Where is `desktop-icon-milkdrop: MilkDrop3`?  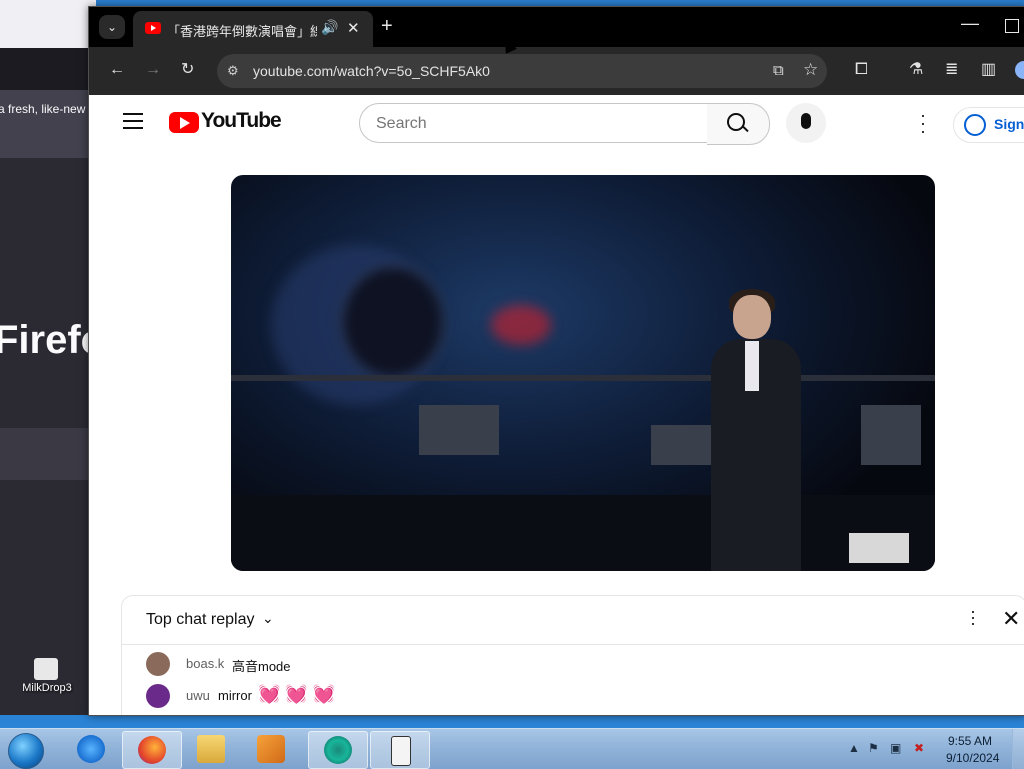 desktop-icon-milkdrop: MilkDrop3 is located at coordinates (47, 681).